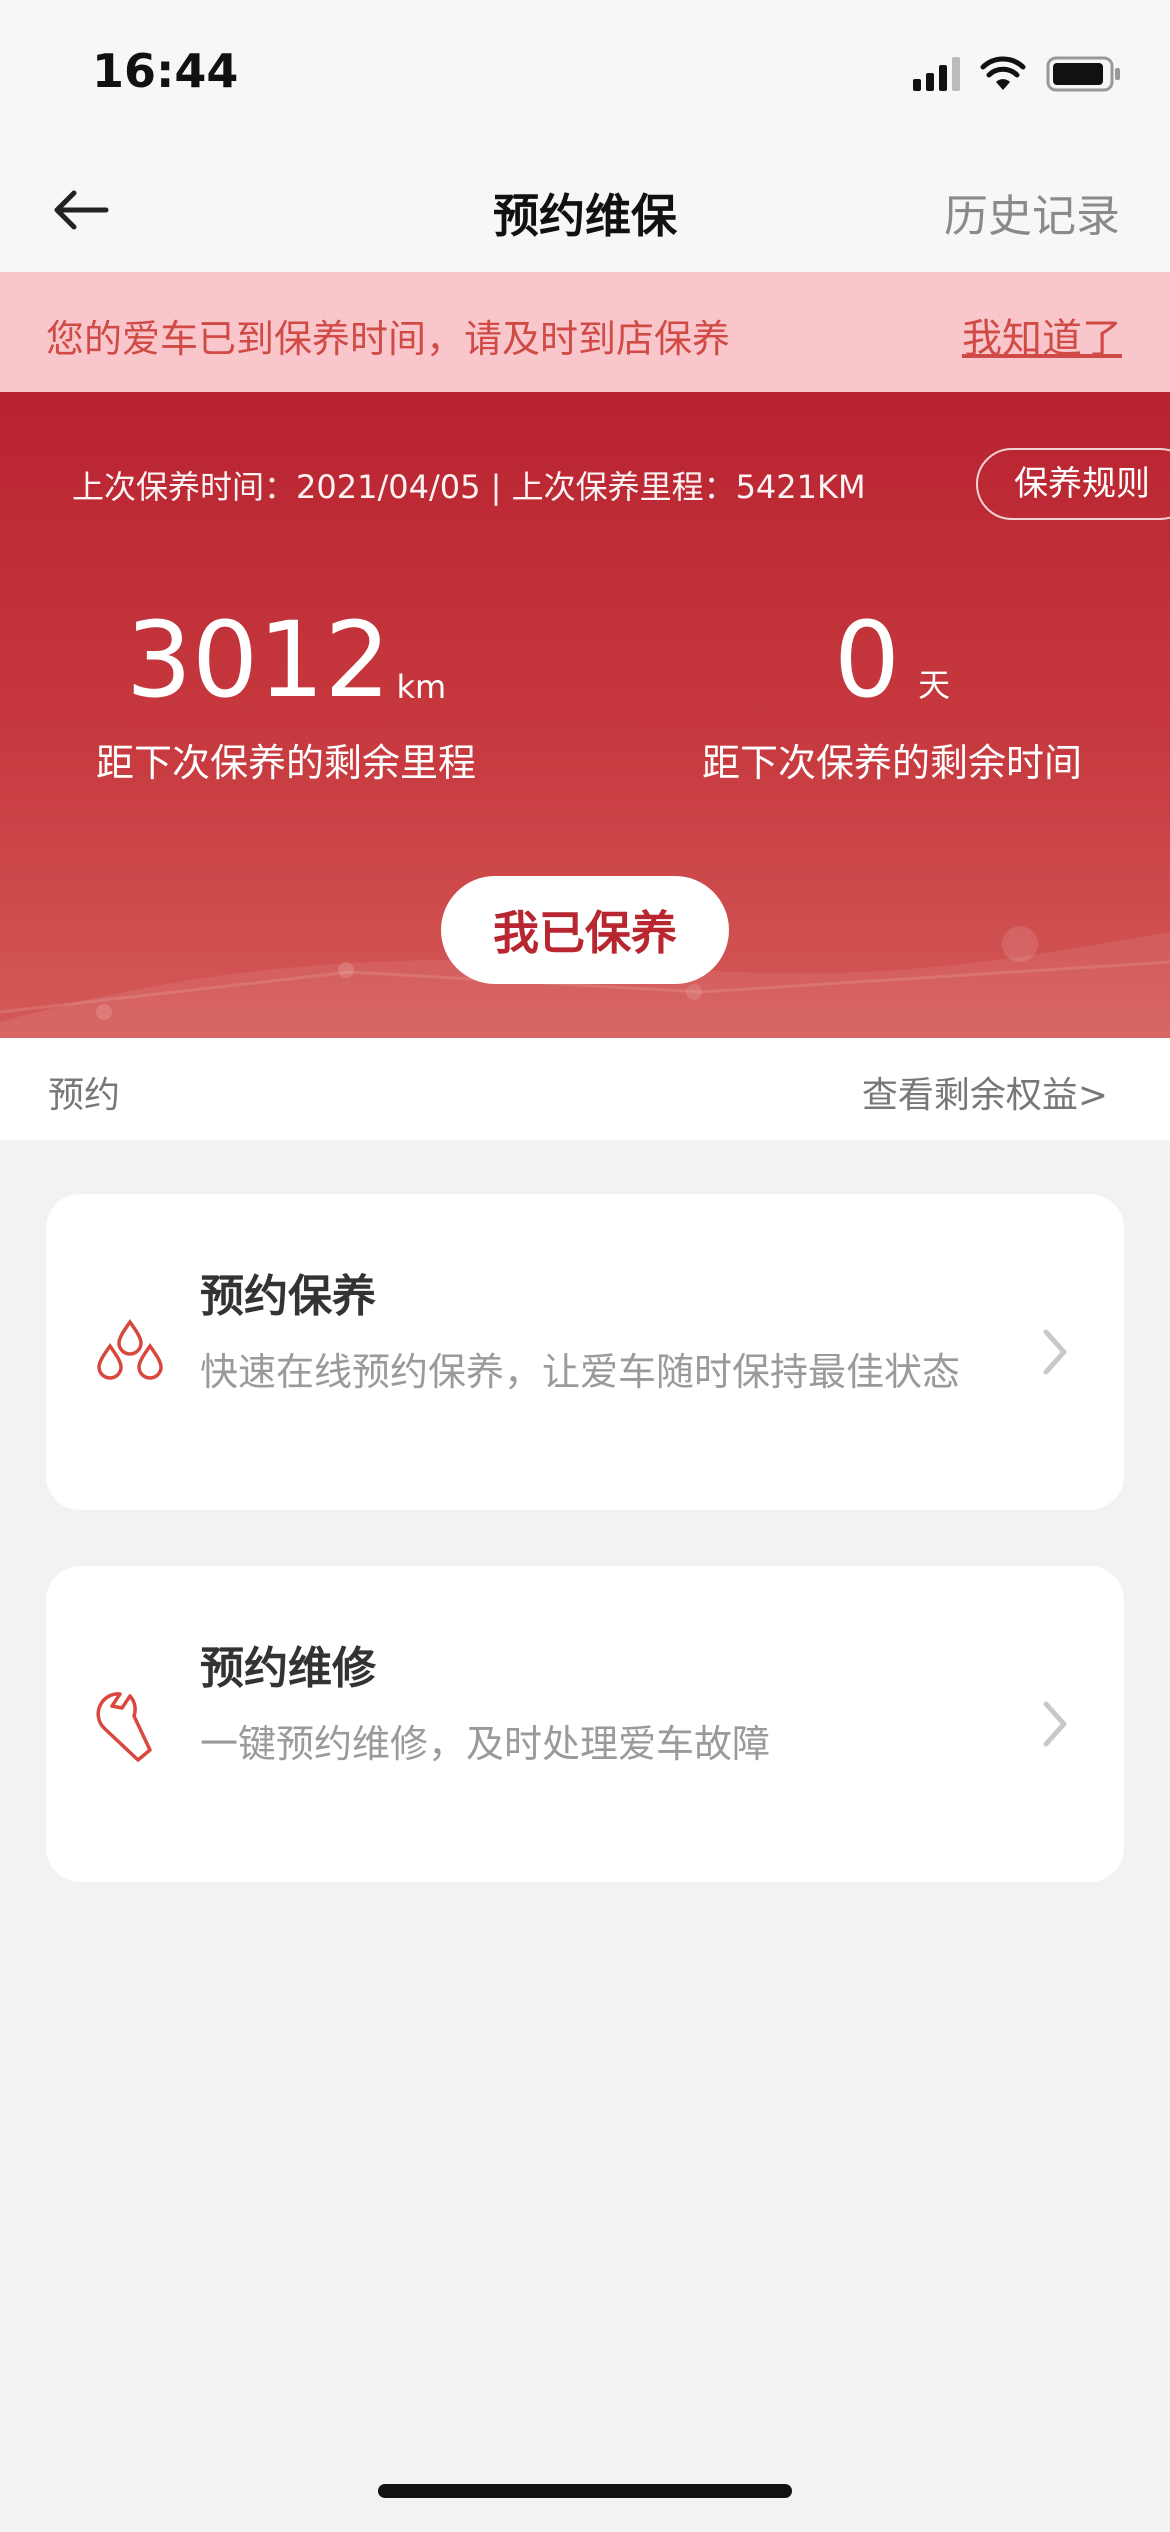 This screenshot has height=2532, width=1170. What do you see at coordinates (288, 1668) in the screenshot?
I see `card-title: 预约维修` at bounding box center [288, 1668].